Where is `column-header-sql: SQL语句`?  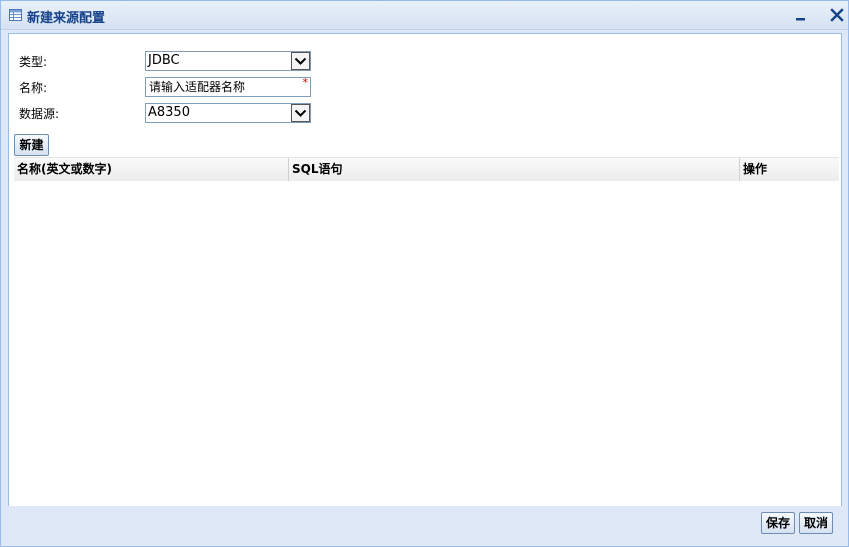
column-header-sql: SQL语句 is located at coordinates (514, 169).